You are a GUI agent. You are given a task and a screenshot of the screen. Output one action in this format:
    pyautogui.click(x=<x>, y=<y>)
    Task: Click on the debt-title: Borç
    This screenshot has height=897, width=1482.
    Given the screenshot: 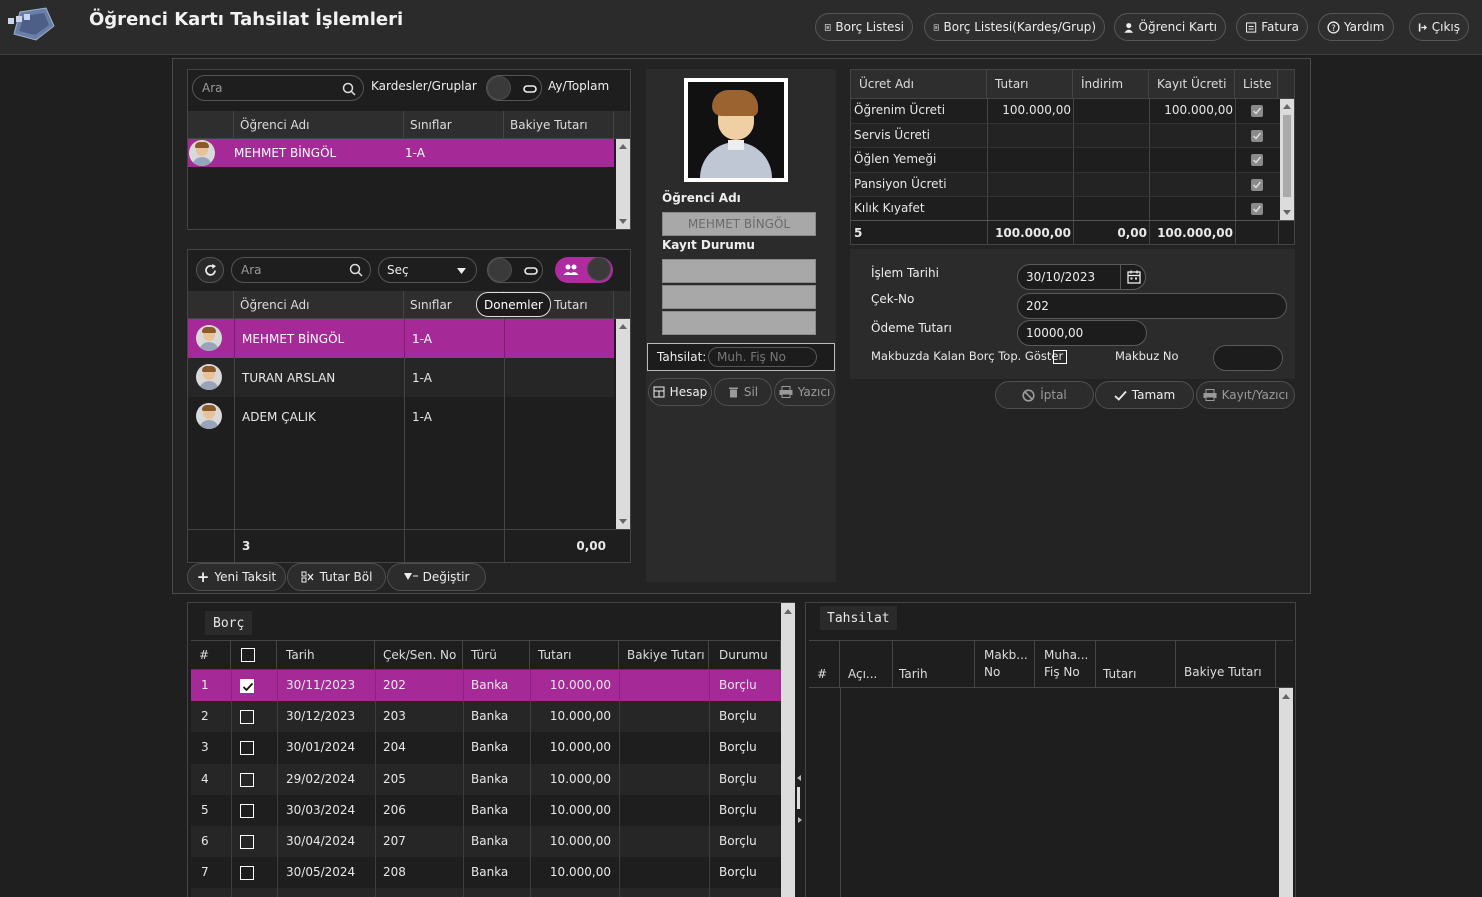 What is the action you would take?
    pyautogui.click(x=229, y=623)
    